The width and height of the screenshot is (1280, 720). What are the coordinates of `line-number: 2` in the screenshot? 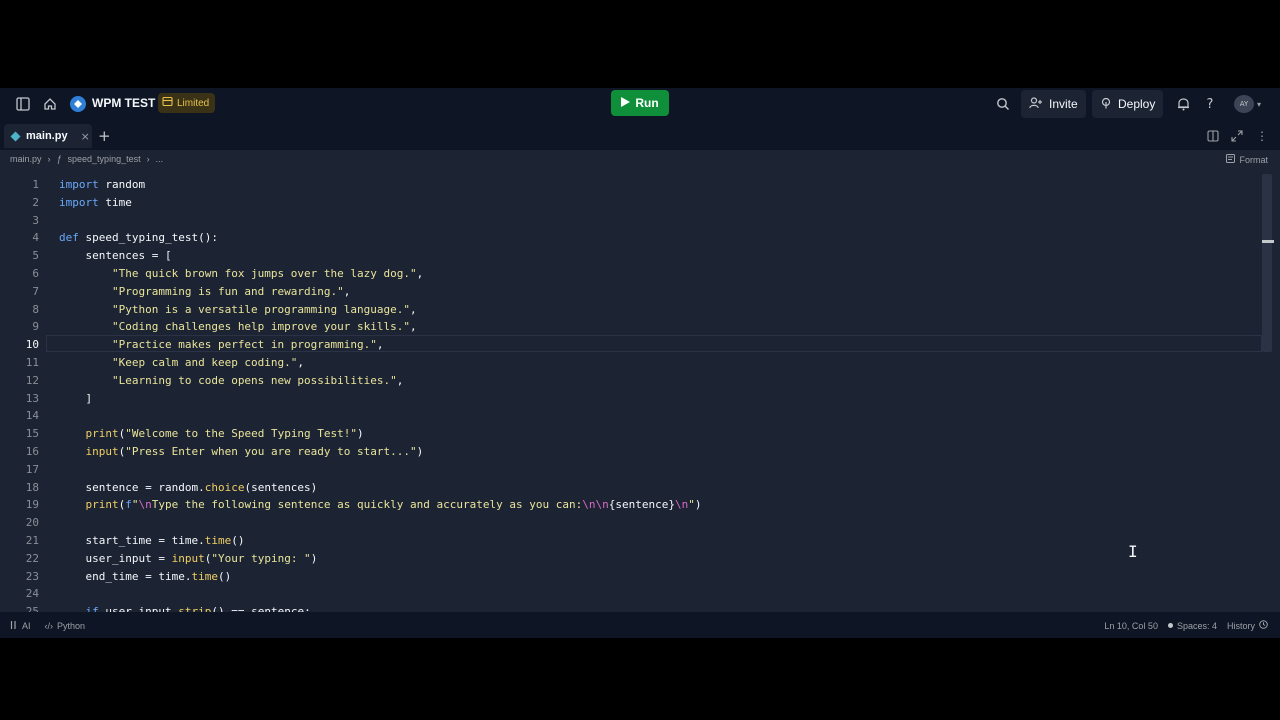 It's located at (35, 202).